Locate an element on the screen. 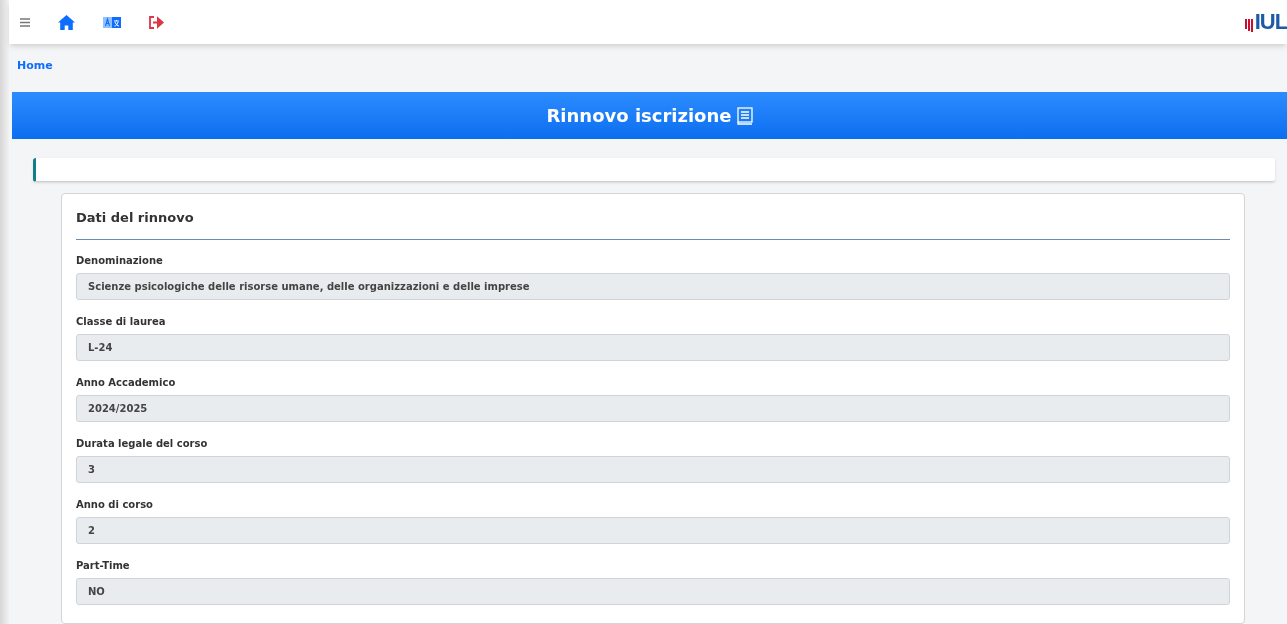  book-icon is located at coordinates (744, 115).